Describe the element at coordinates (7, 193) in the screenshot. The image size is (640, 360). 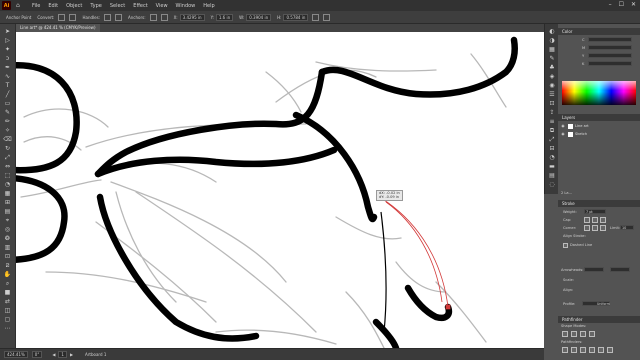
I see `perspective-grid-tool-icon: ▦` at that location.